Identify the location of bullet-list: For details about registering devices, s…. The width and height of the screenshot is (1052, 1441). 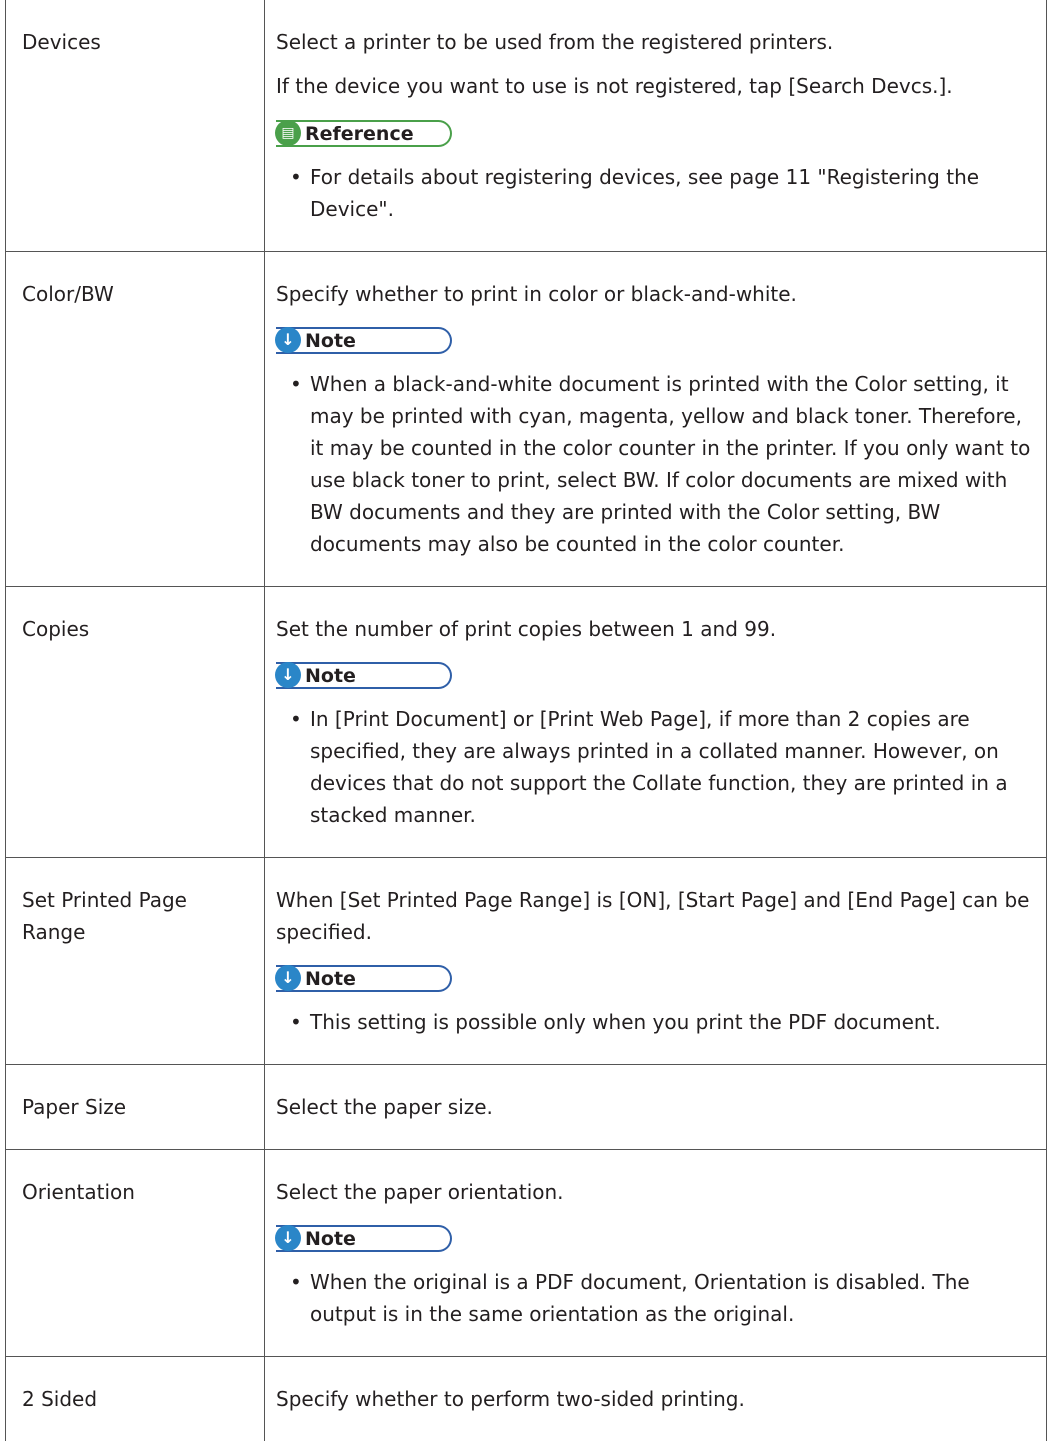
(654, 193).